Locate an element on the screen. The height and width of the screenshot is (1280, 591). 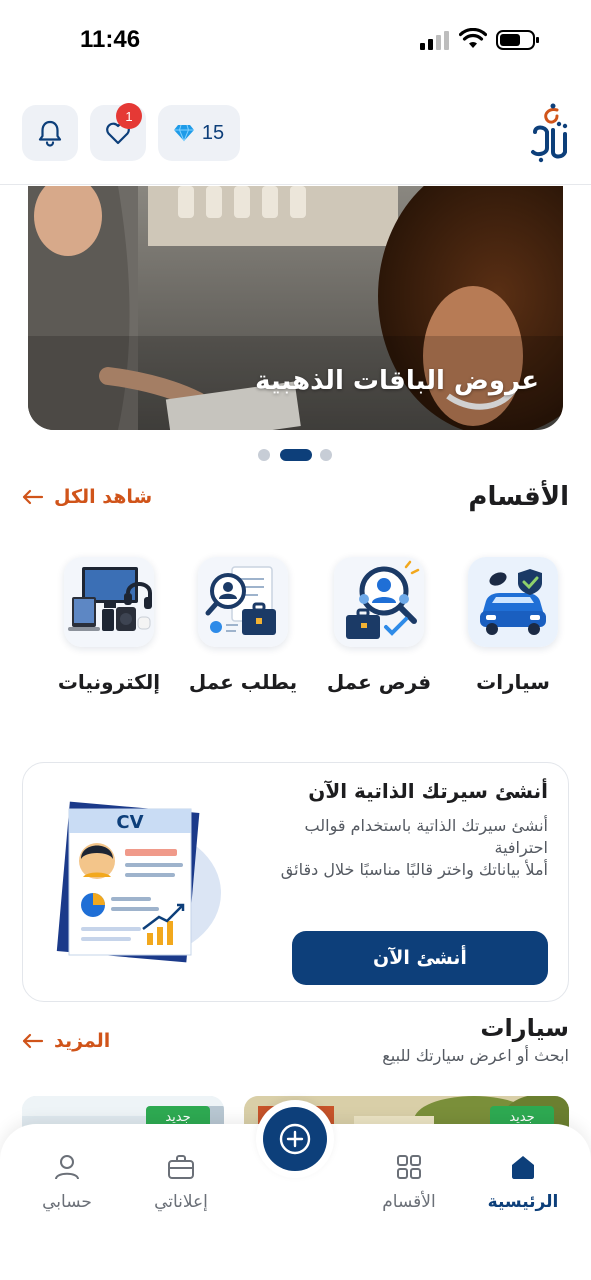
categories-row: سيارات فرص عمل يطلب عمل إلكترونيات is located at coordinates (295, 627).